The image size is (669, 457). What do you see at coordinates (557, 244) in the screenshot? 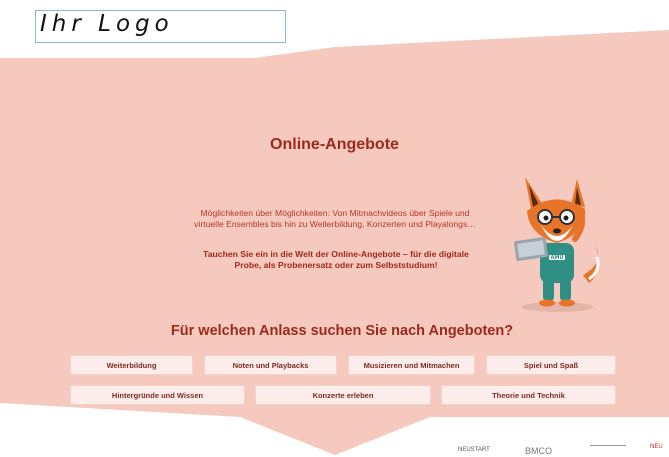
I see `fox-mascot-illustration: AMU` at bounding box center [557, 244].